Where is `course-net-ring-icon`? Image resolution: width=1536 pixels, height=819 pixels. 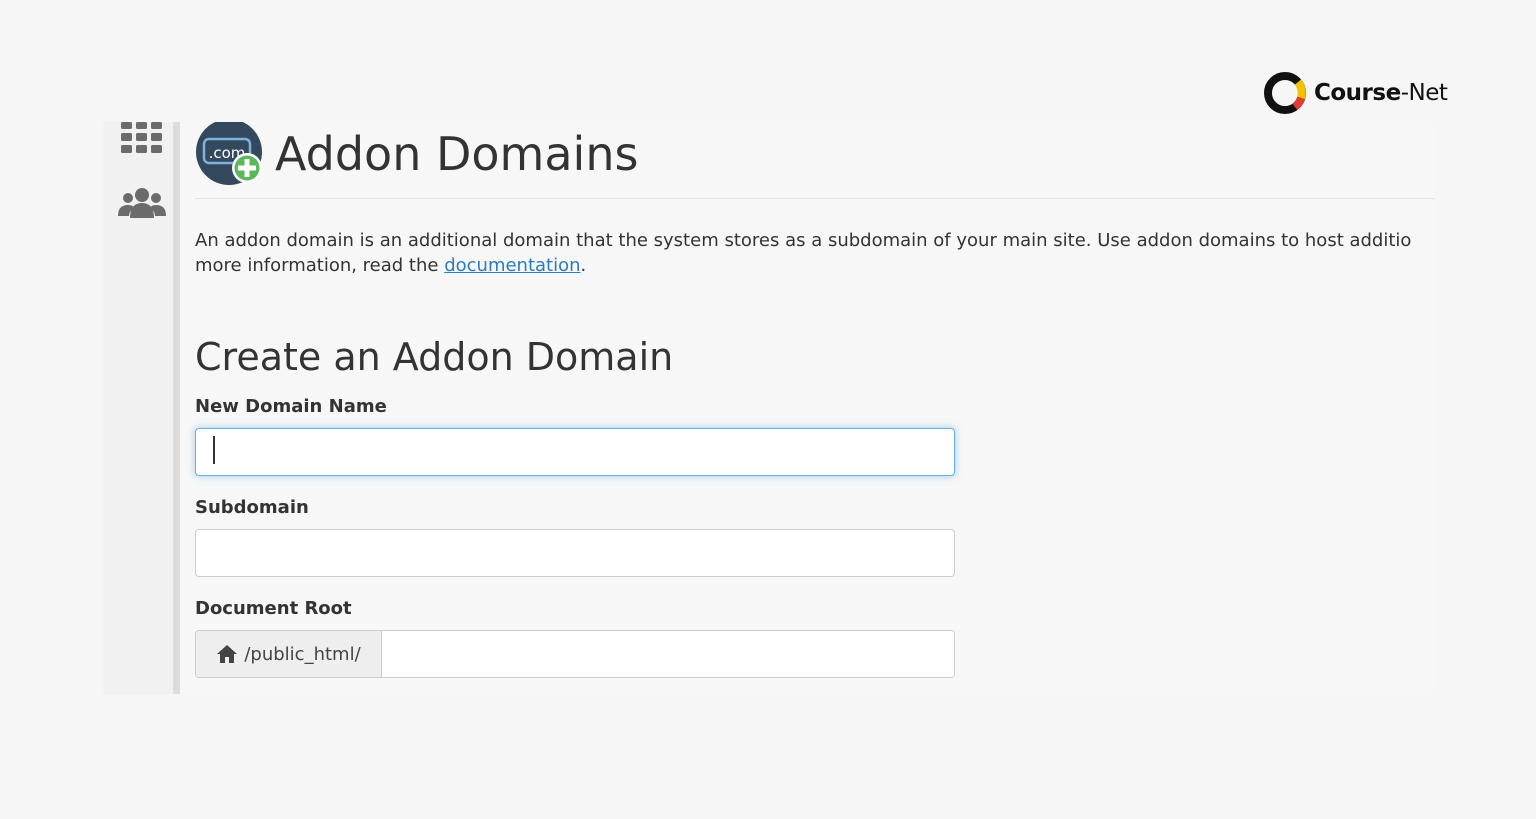 course-net-ring-icon is located at coordinates (1285, 93).